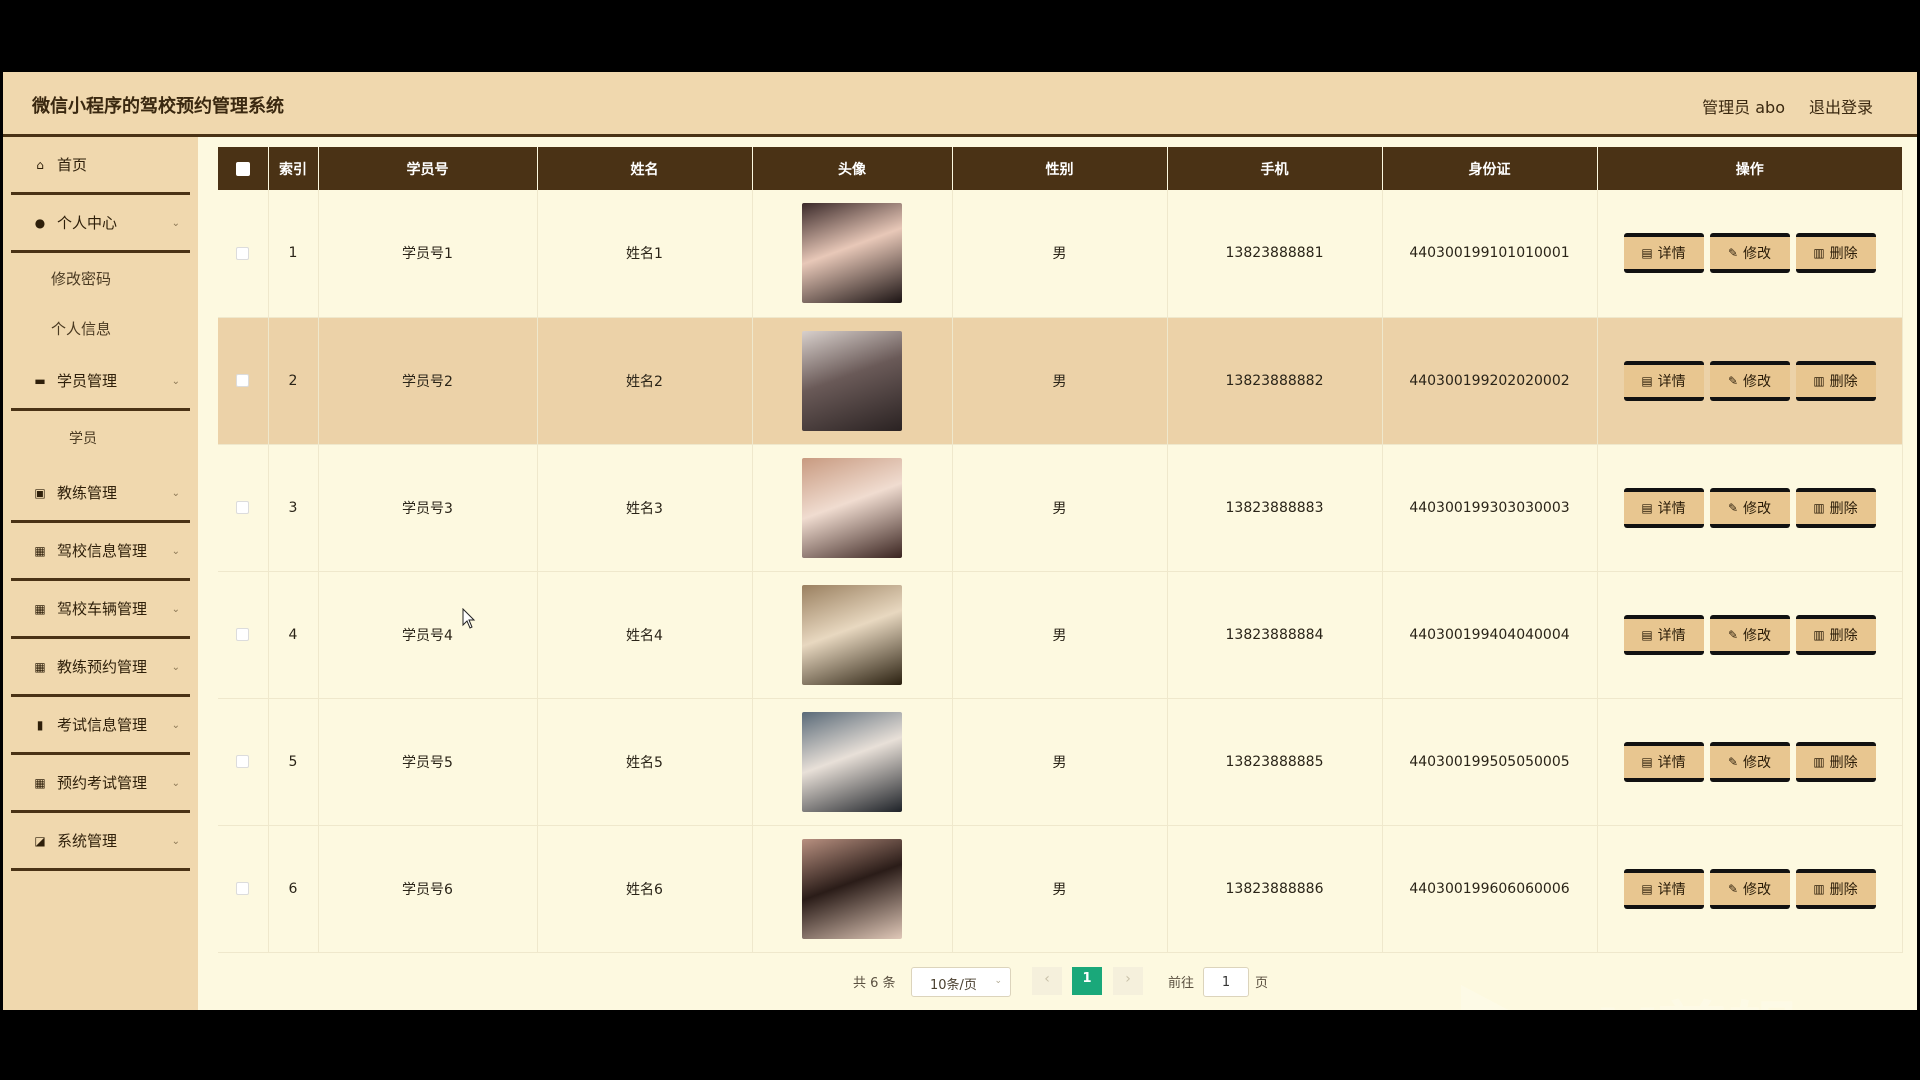 The height and width of the screenshot is (1080, 1920). Describe the element at coordinates (100, 784) in the screenshot. I see `sidebar-item-exam-booking-mgmt: ▦ 预约考试管理 ⌄` at that location.